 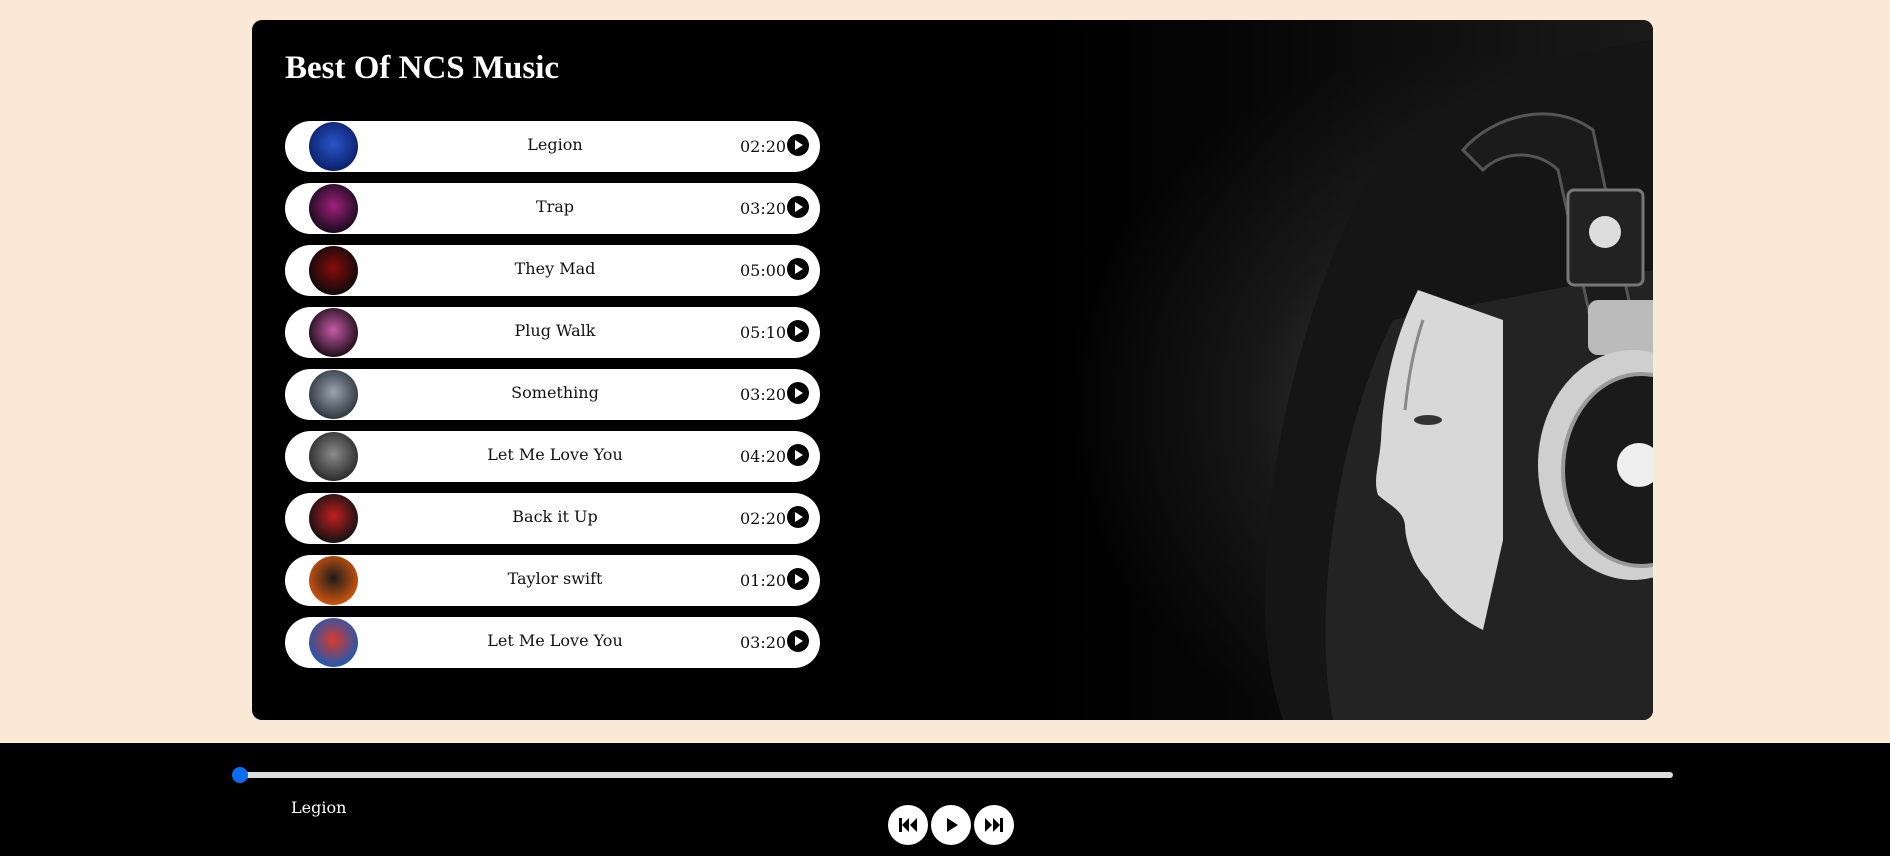 What do you see at coordinates (555, 392) in the screenshot?
I see `song-name: Something` at bounding box center [555, 392].